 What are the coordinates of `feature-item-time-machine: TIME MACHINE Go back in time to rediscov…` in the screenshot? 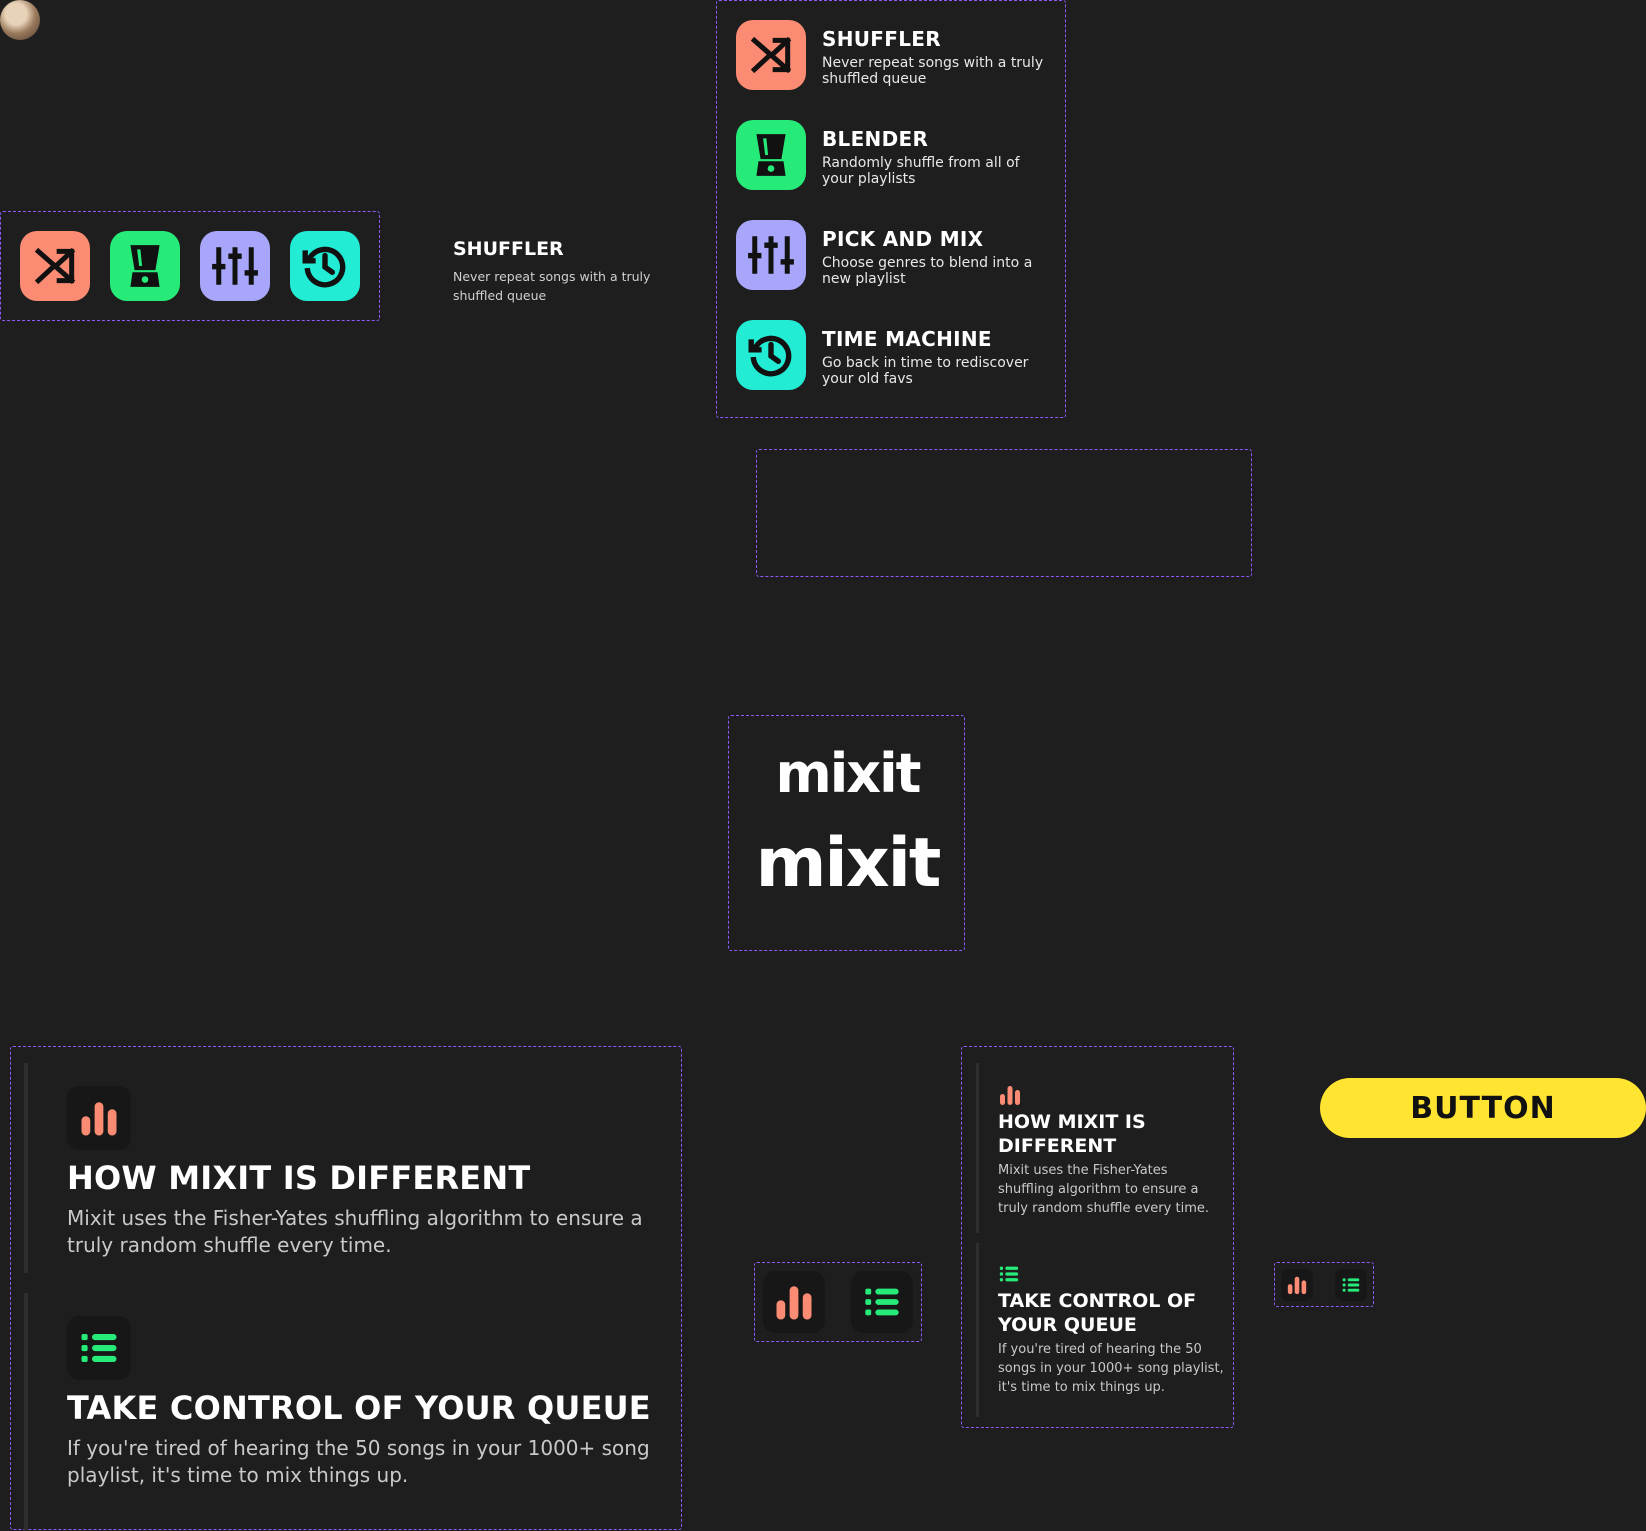 It's located at (937, 357).